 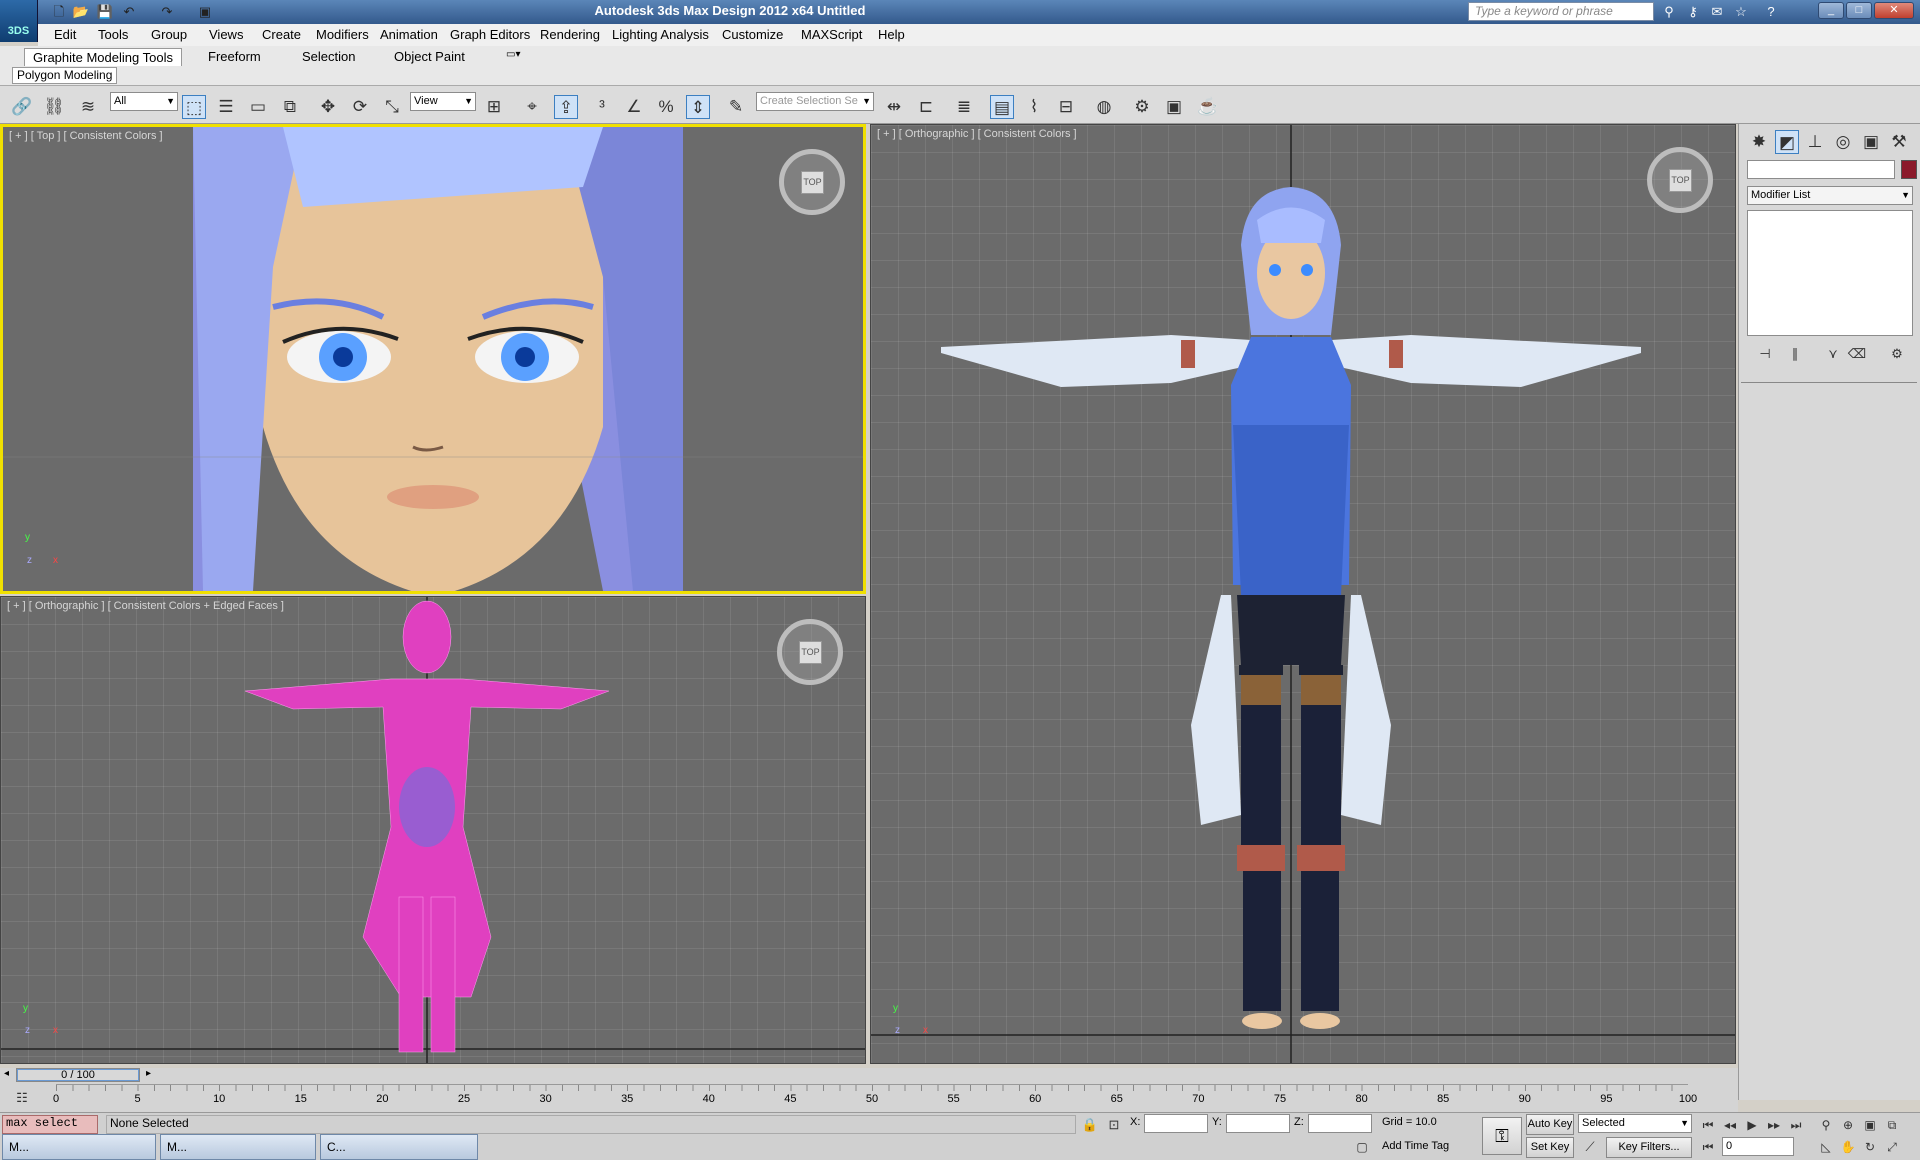 What do you see at coordinates (1848, 1147) in the screenshot?
I see `pan-view-icon: ✋` at bounding box center [1848, 1147].